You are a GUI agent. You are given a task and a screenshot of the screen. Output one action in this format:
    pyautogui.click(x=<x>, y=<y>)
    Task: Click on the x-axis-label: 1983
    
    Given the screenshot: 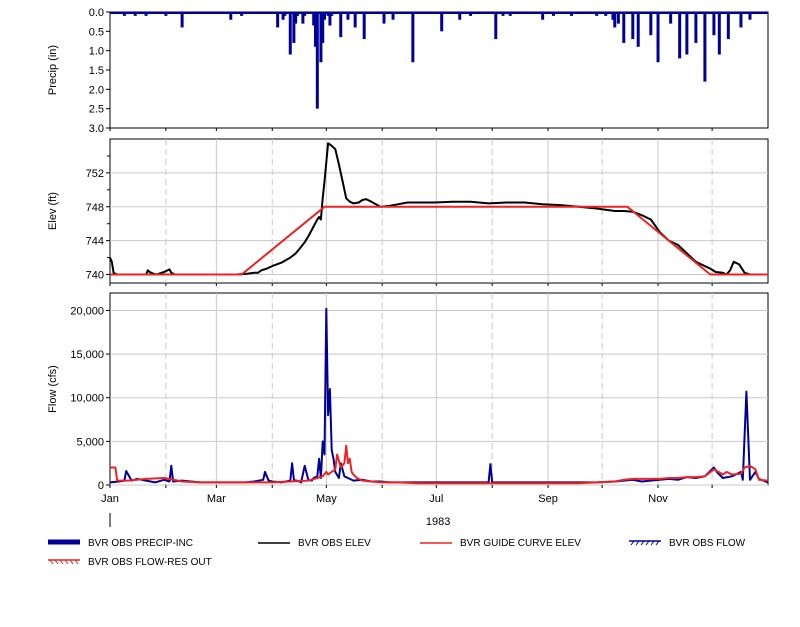 What is the action you would take?
    pyautogui.click(x=438, y=522)
    